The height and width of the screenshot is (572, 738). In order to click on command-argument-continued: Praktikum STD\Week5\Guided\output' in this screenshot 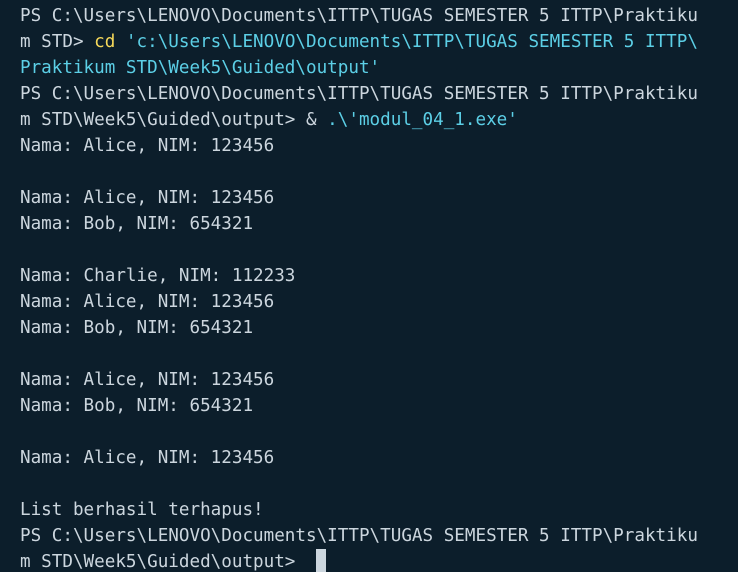, I will do `click(200, 68)`.